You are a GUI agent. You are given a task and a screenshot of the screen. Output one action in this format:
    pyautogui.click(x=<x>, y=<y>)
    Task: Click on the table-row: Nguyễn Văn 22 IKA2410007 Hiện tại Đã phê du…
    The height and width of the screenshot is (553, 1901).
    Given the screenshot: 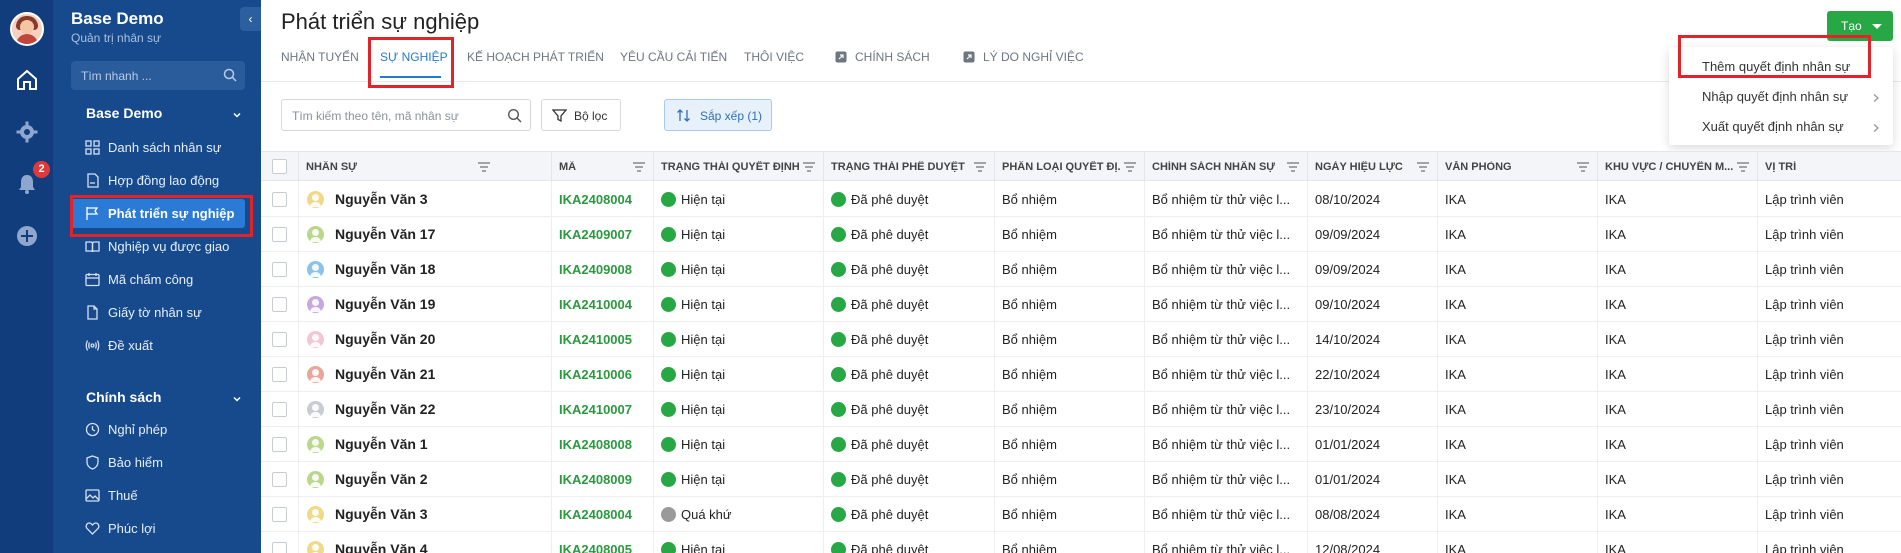 What is the action you would take?
    pyautogui.click(x=1081, y=409)
    